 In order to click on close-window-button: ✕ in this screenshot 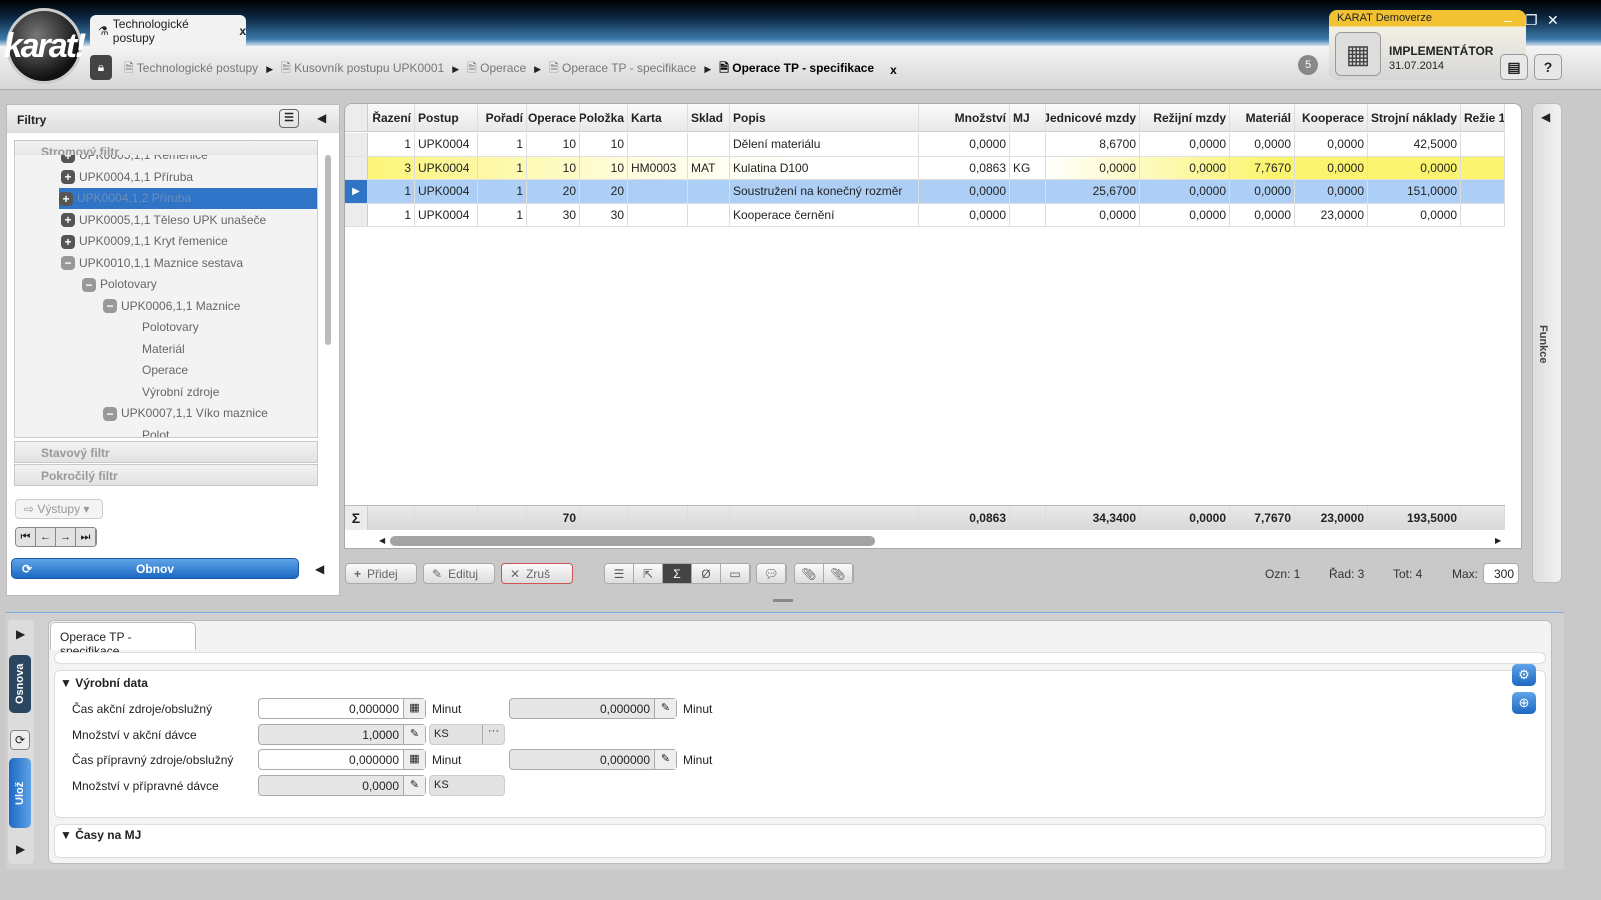, I will do `click(1553, 20)`.